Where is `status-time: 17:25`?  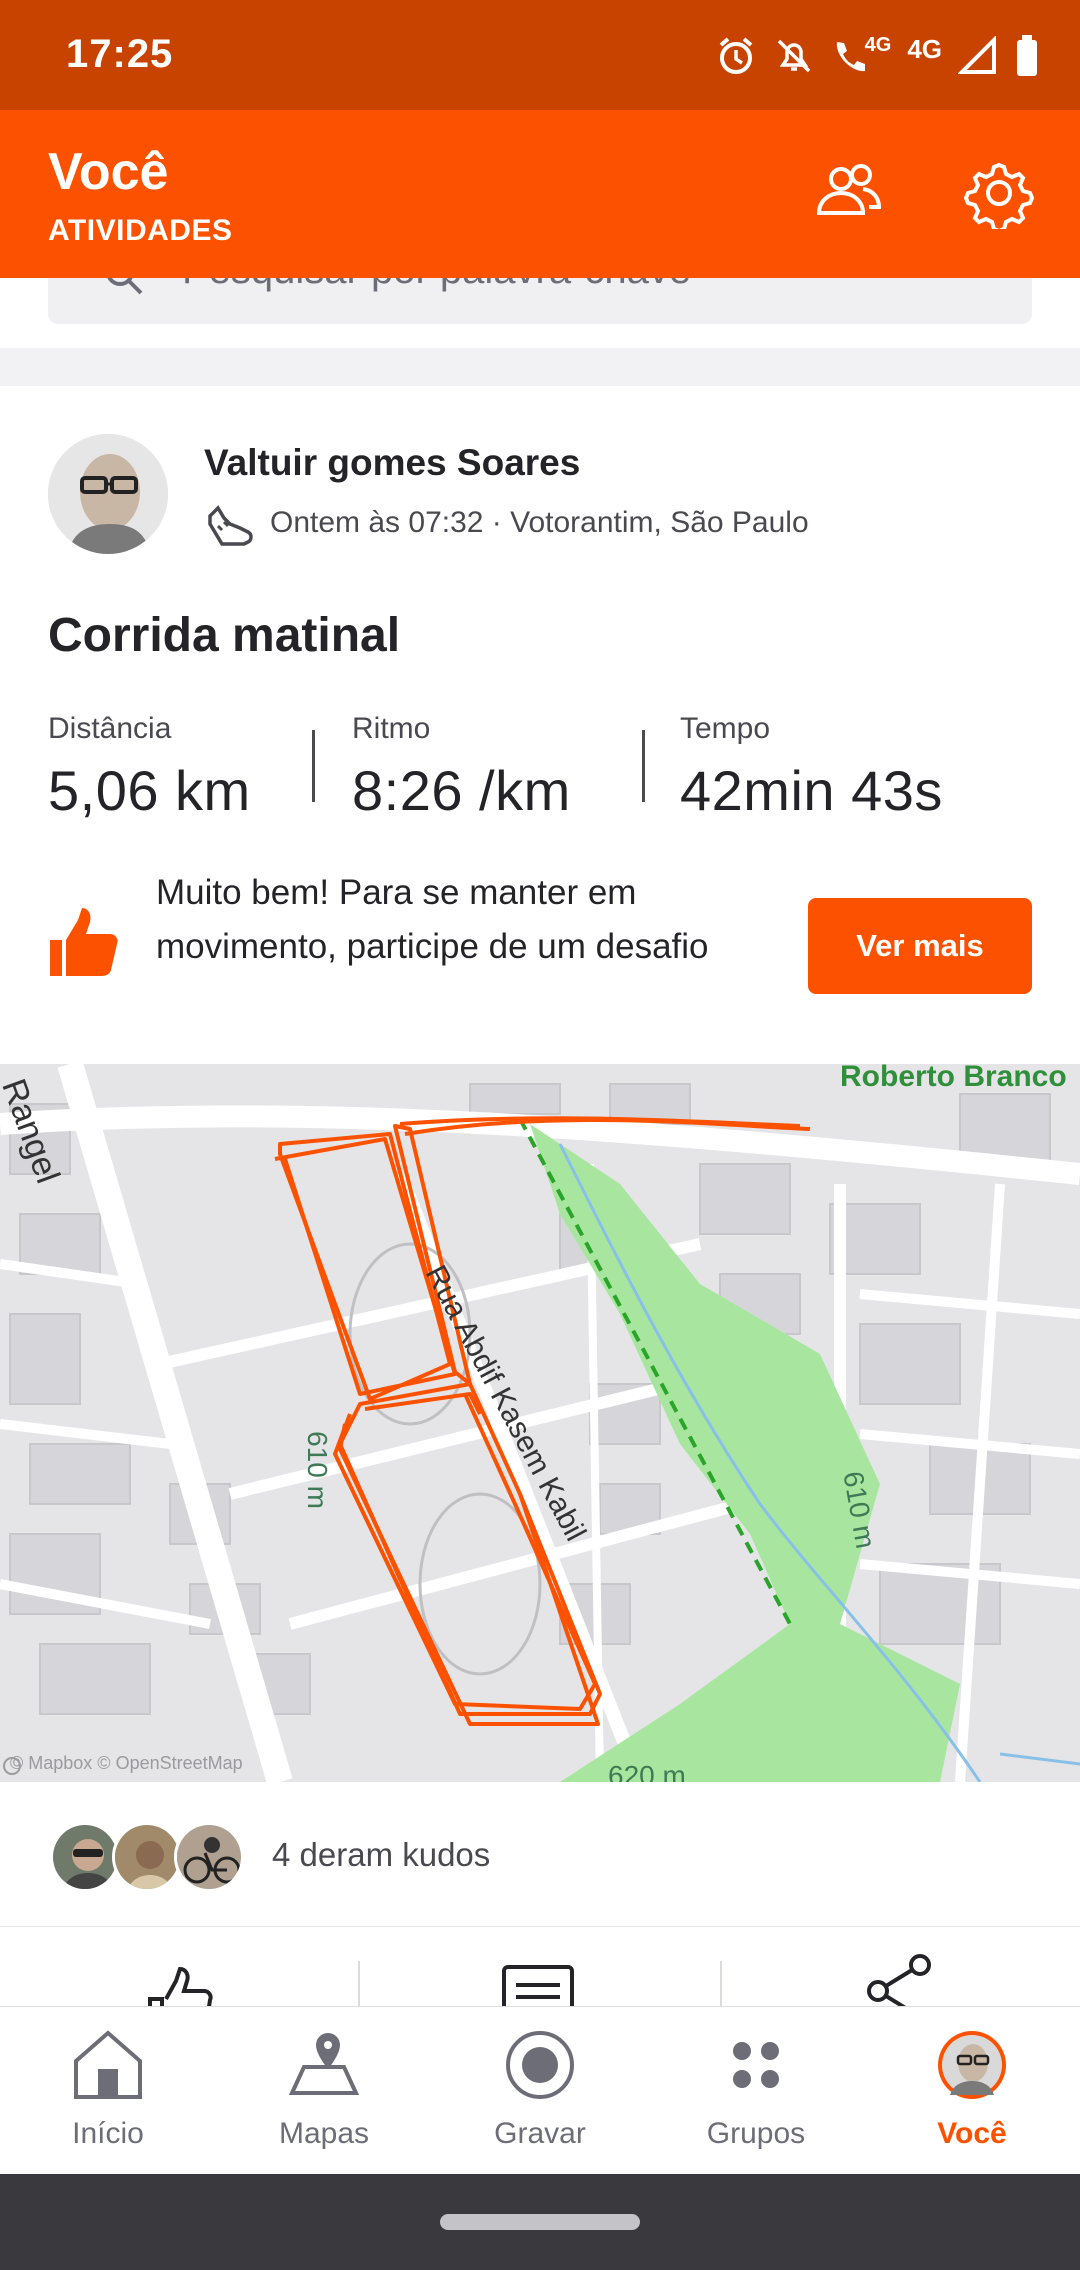 status-time: 17:25 is located at coordinates (120, 54).